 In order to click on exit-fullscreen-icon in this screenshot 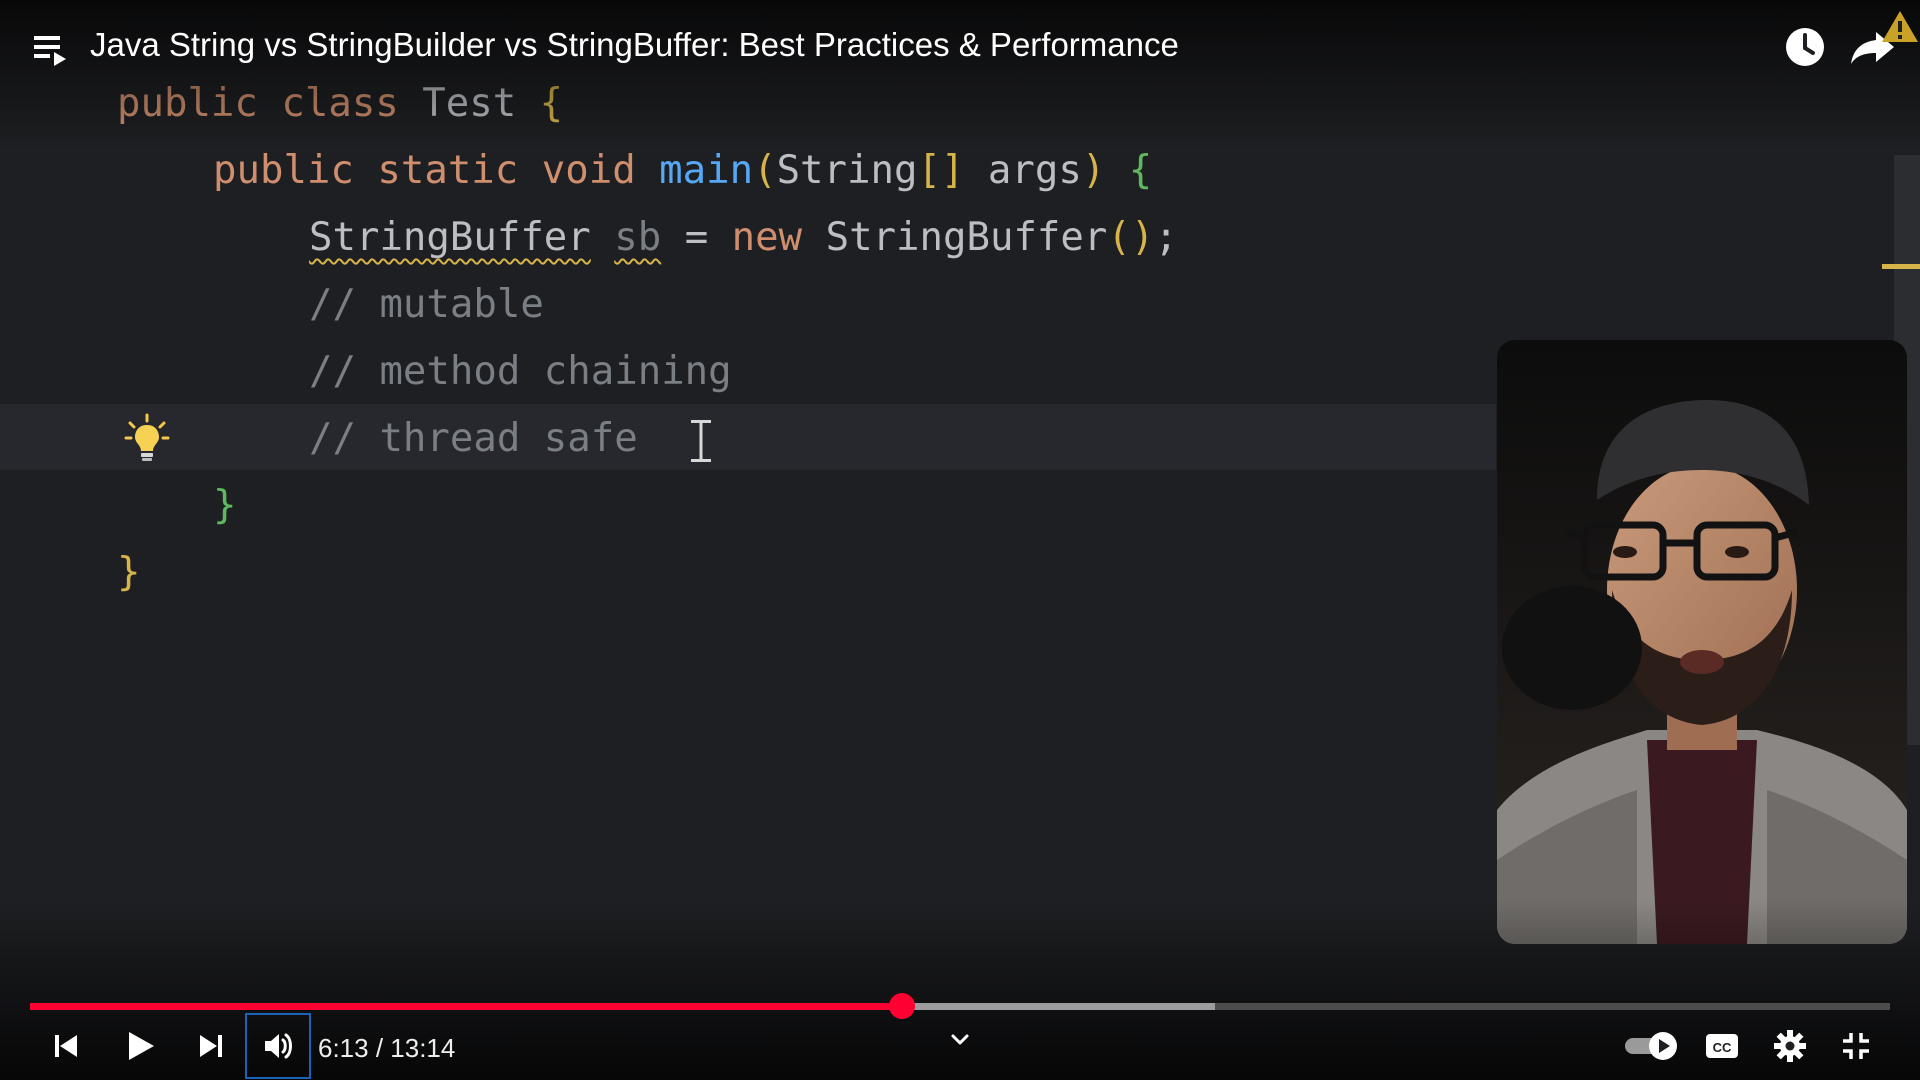, I will do `click(1856, 1048)`.